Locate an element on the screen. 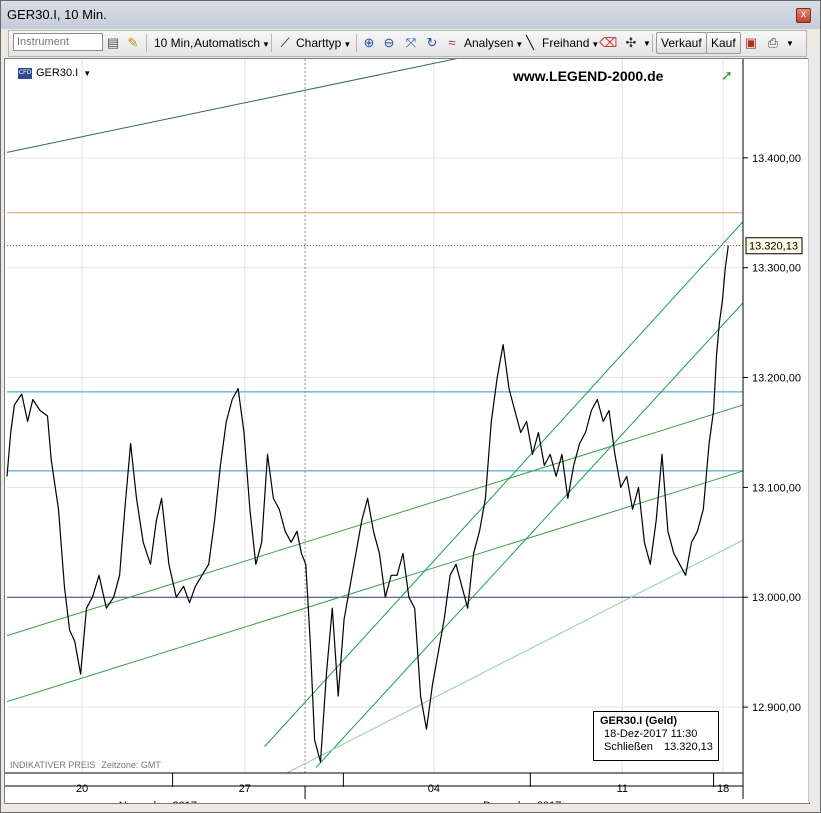 The image size is (821, 813). instrument-selector: CFD GER30.I ▼ is located at coordinates (54, 73).